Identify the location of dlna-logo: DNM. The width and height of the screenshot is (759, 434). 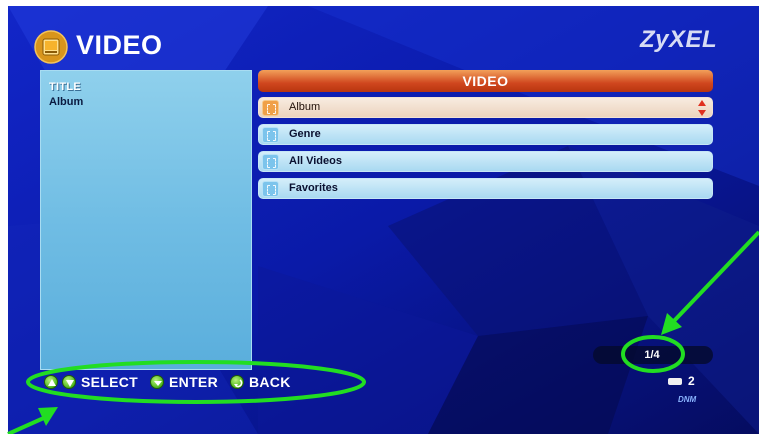
(687, 399).